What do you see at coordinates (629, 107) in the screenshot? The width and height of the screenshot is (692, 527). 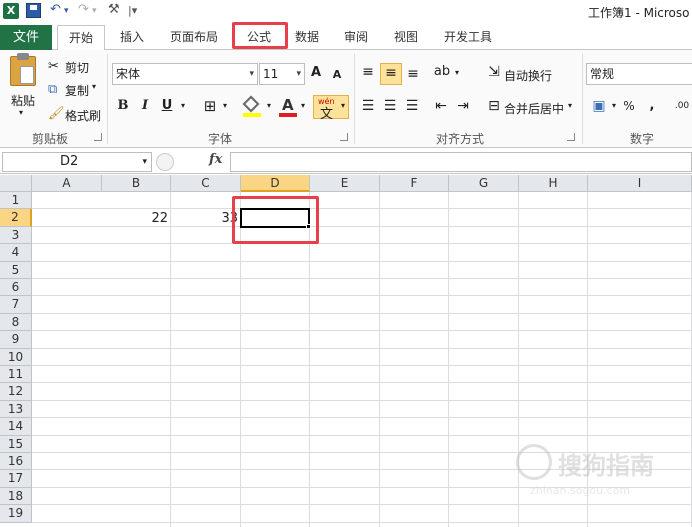 I see `percent-style-button: %` at bounding box center [629, 107].